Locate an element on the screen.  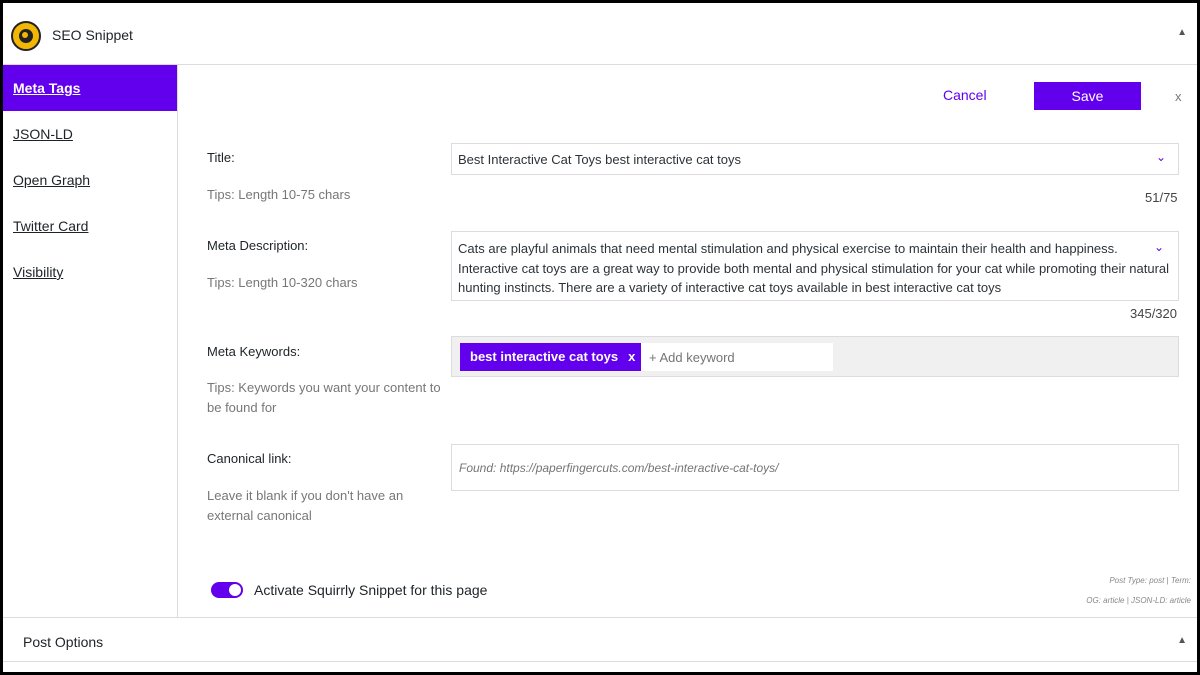
keywords-label: Meta Keywords: is located at coordinates (254, 351).